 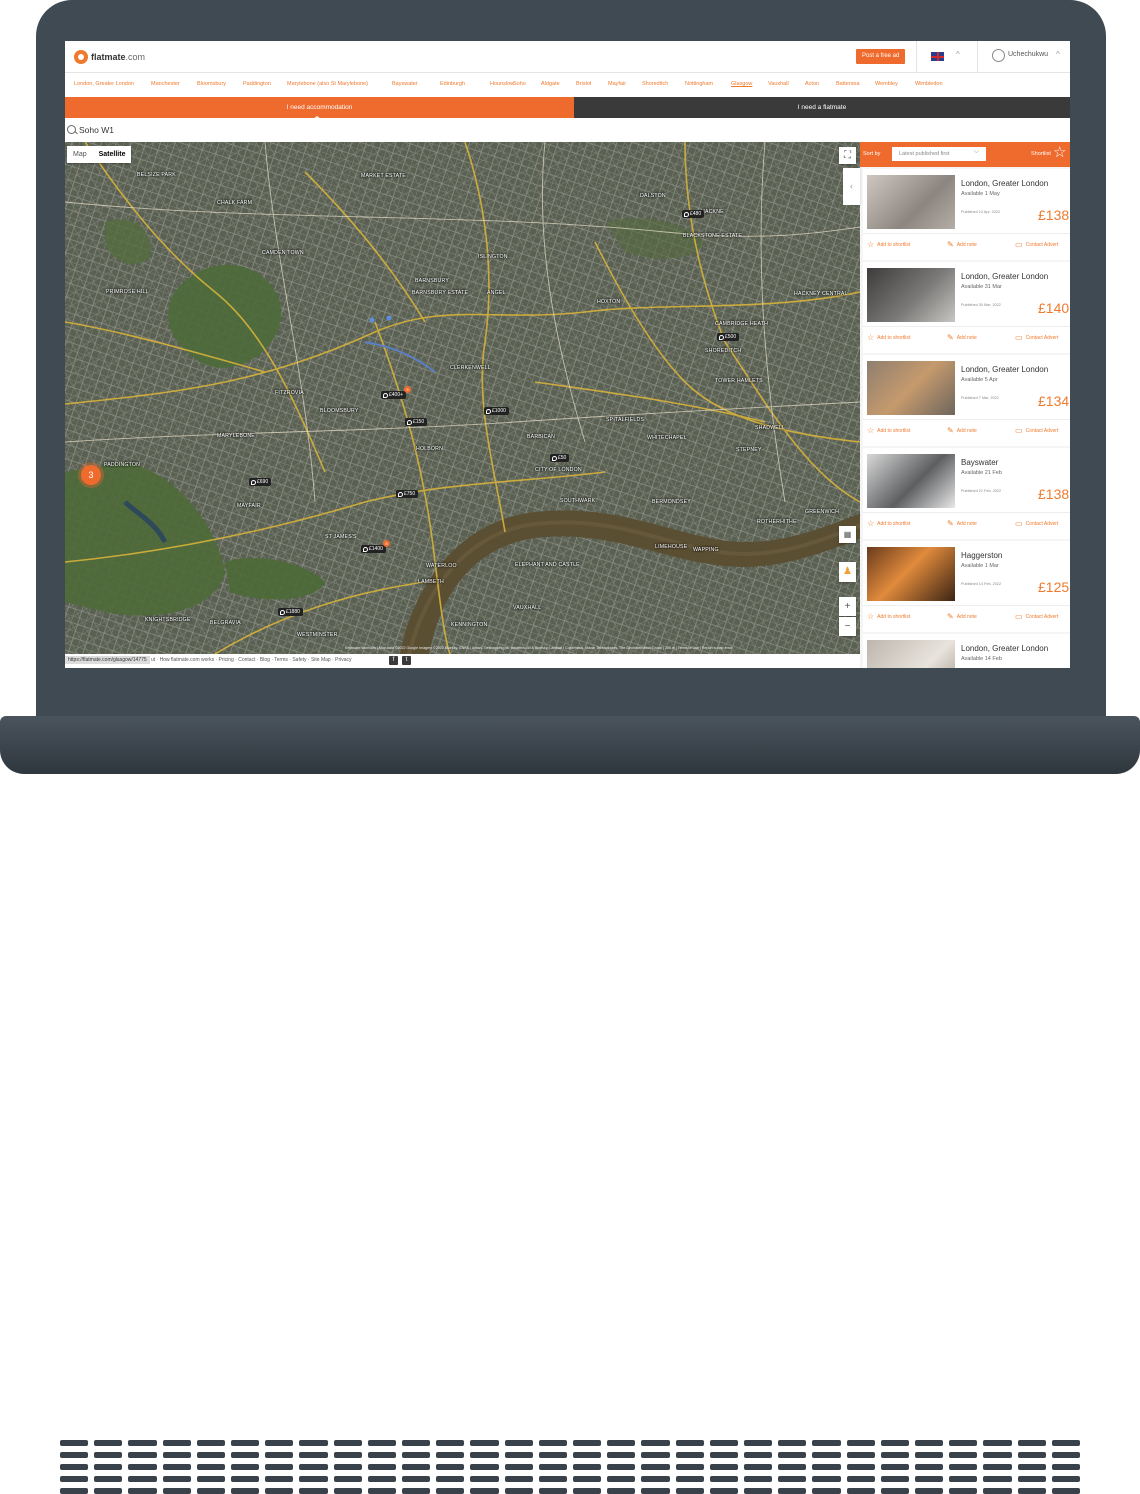 What do you see at coordinates (496, 411) in the screenshot?
I see `price-pin: £1000` at bounding box center [496, 411].